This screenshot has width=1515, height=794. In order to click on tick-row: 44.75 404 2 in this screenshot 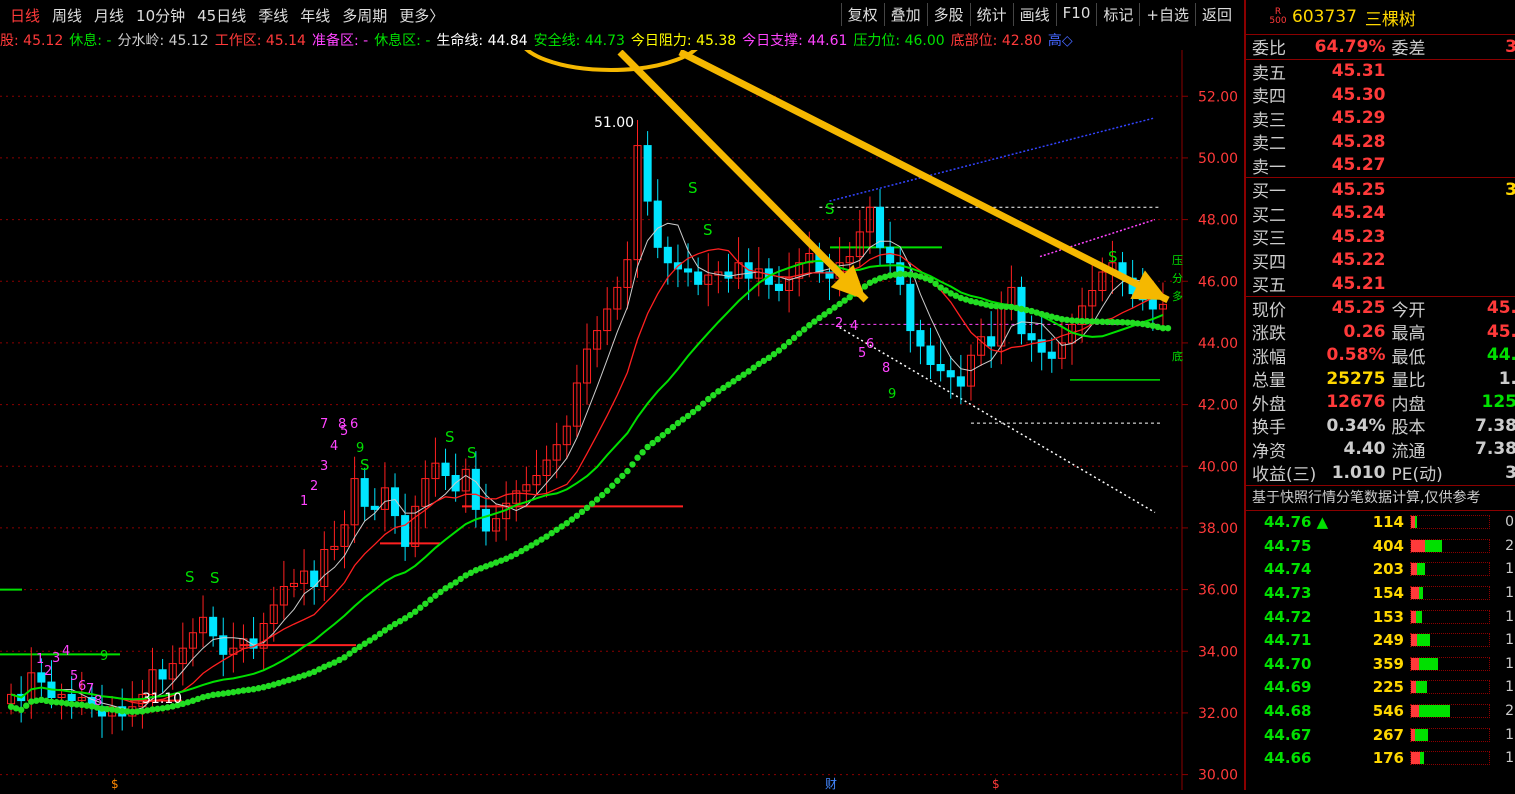, I will do `click(1389, 545)`.